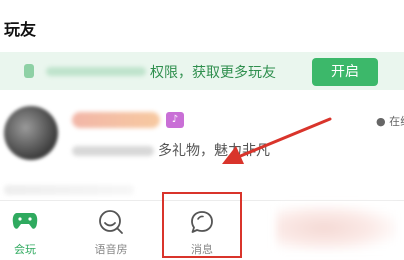 The width and height of the screenshot is (404, 260). I want to click on gamepad-icon, so click(25, 221).